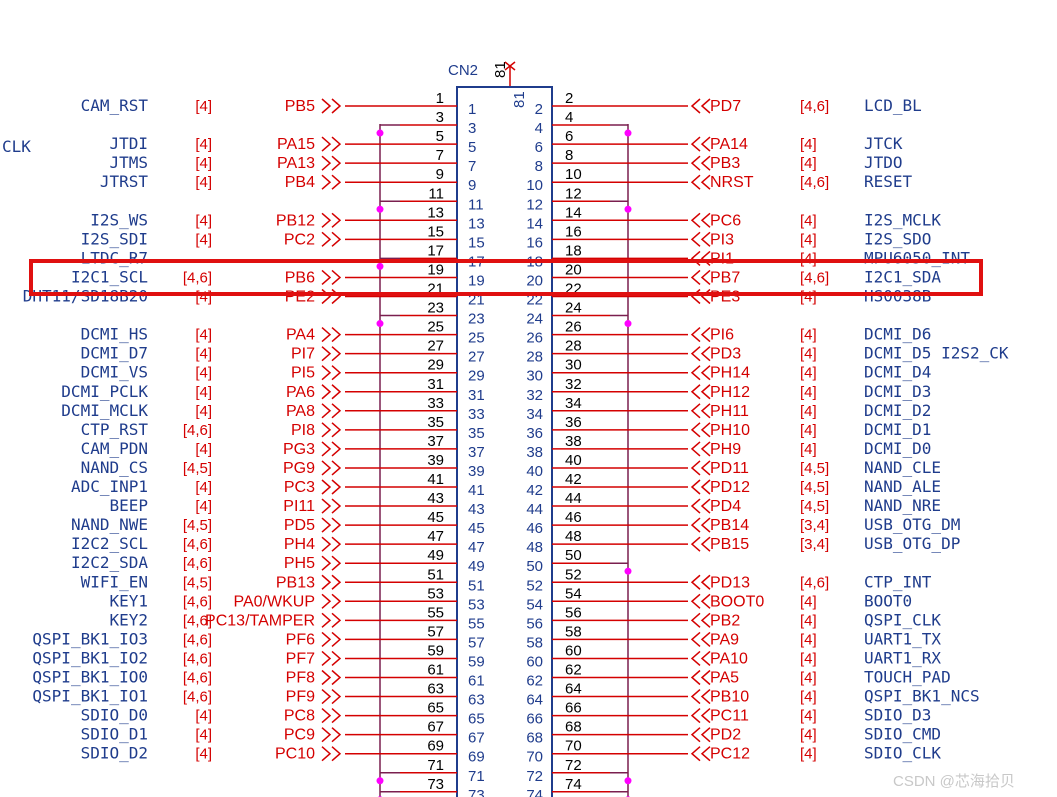 The image size is (1057, 797). What do you see at coordinates (897, 410) in the screenshot?
I see `net-label: DCMI_D2` at bounding box center [897, 410].